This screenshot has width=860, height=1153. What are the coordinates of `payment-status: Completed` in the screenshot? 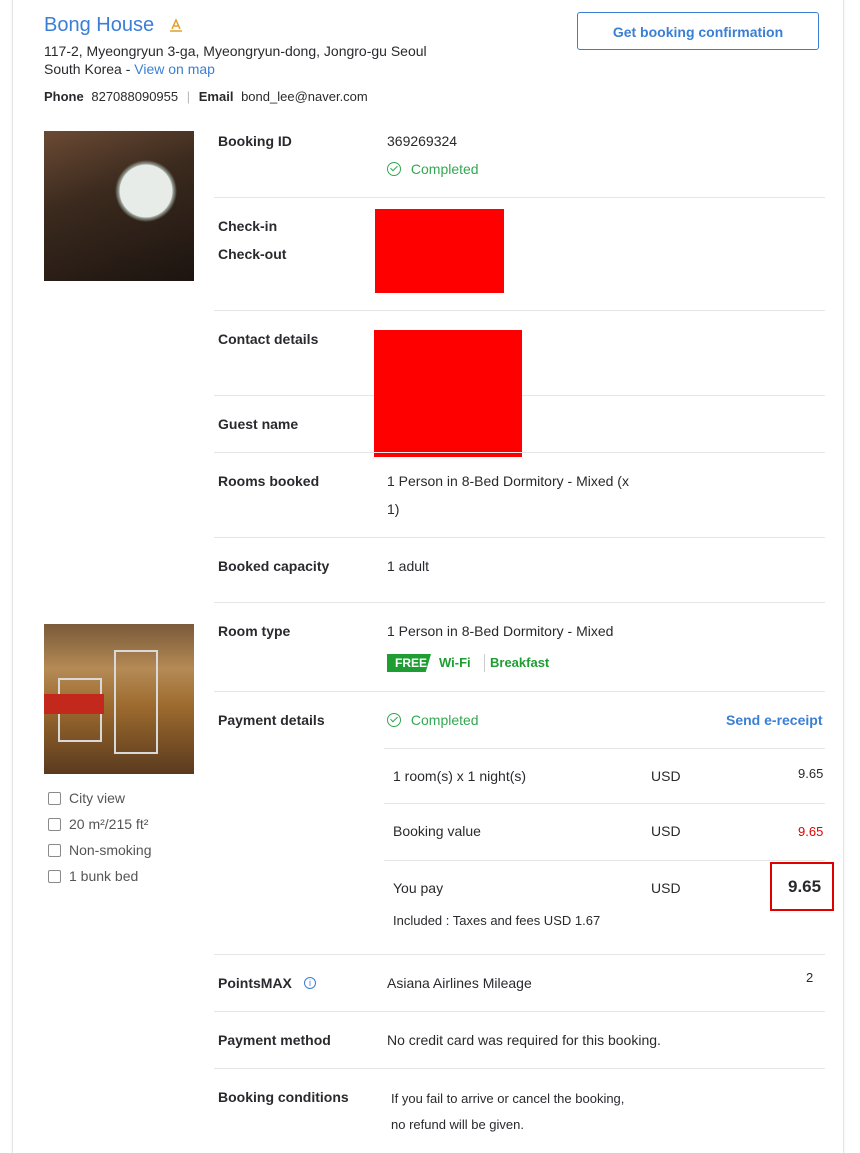 It's located at (433, 720).